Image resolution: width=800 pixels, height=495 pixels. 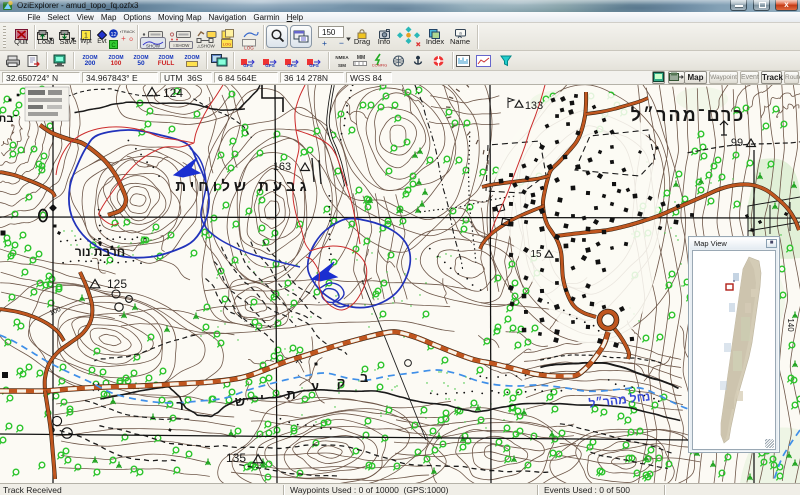 What do you see at coordinates (341, 382) in the screenshot?
I see `svg-text: ק` at bounding box center [341, 382].